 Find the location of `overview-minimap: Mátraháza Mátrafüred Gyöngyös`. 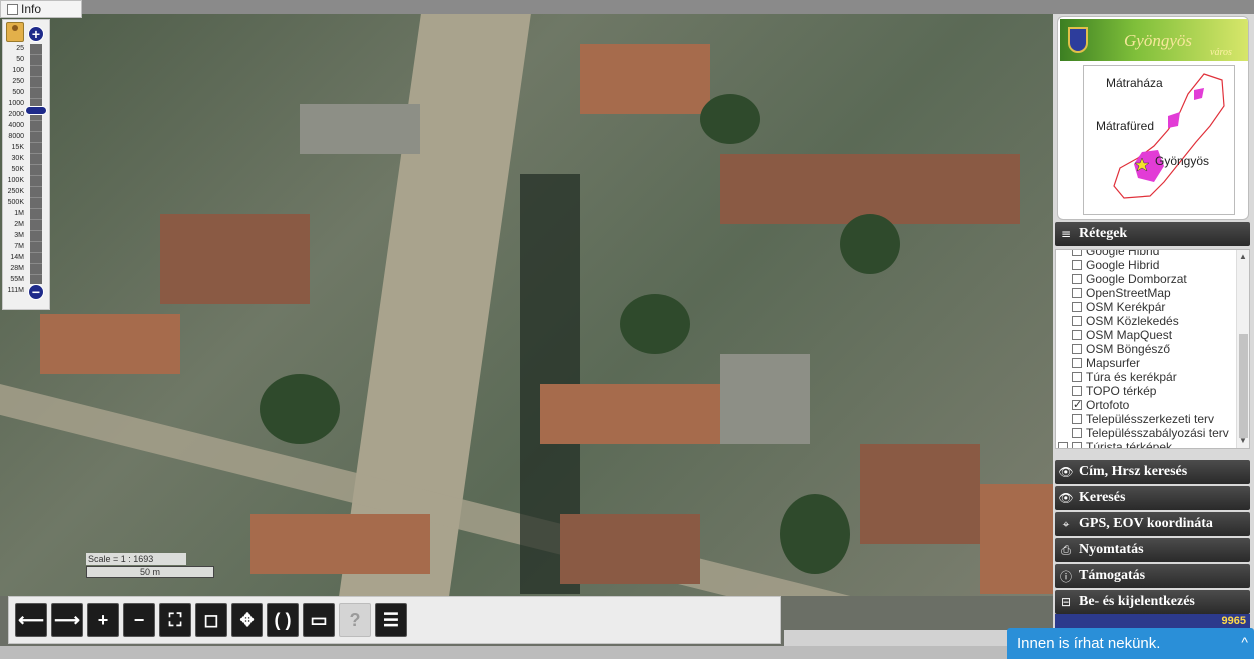

overview-minimap: Mátraháza Mátrafüred Gyöngyös is located at coordinates (1159, 140).